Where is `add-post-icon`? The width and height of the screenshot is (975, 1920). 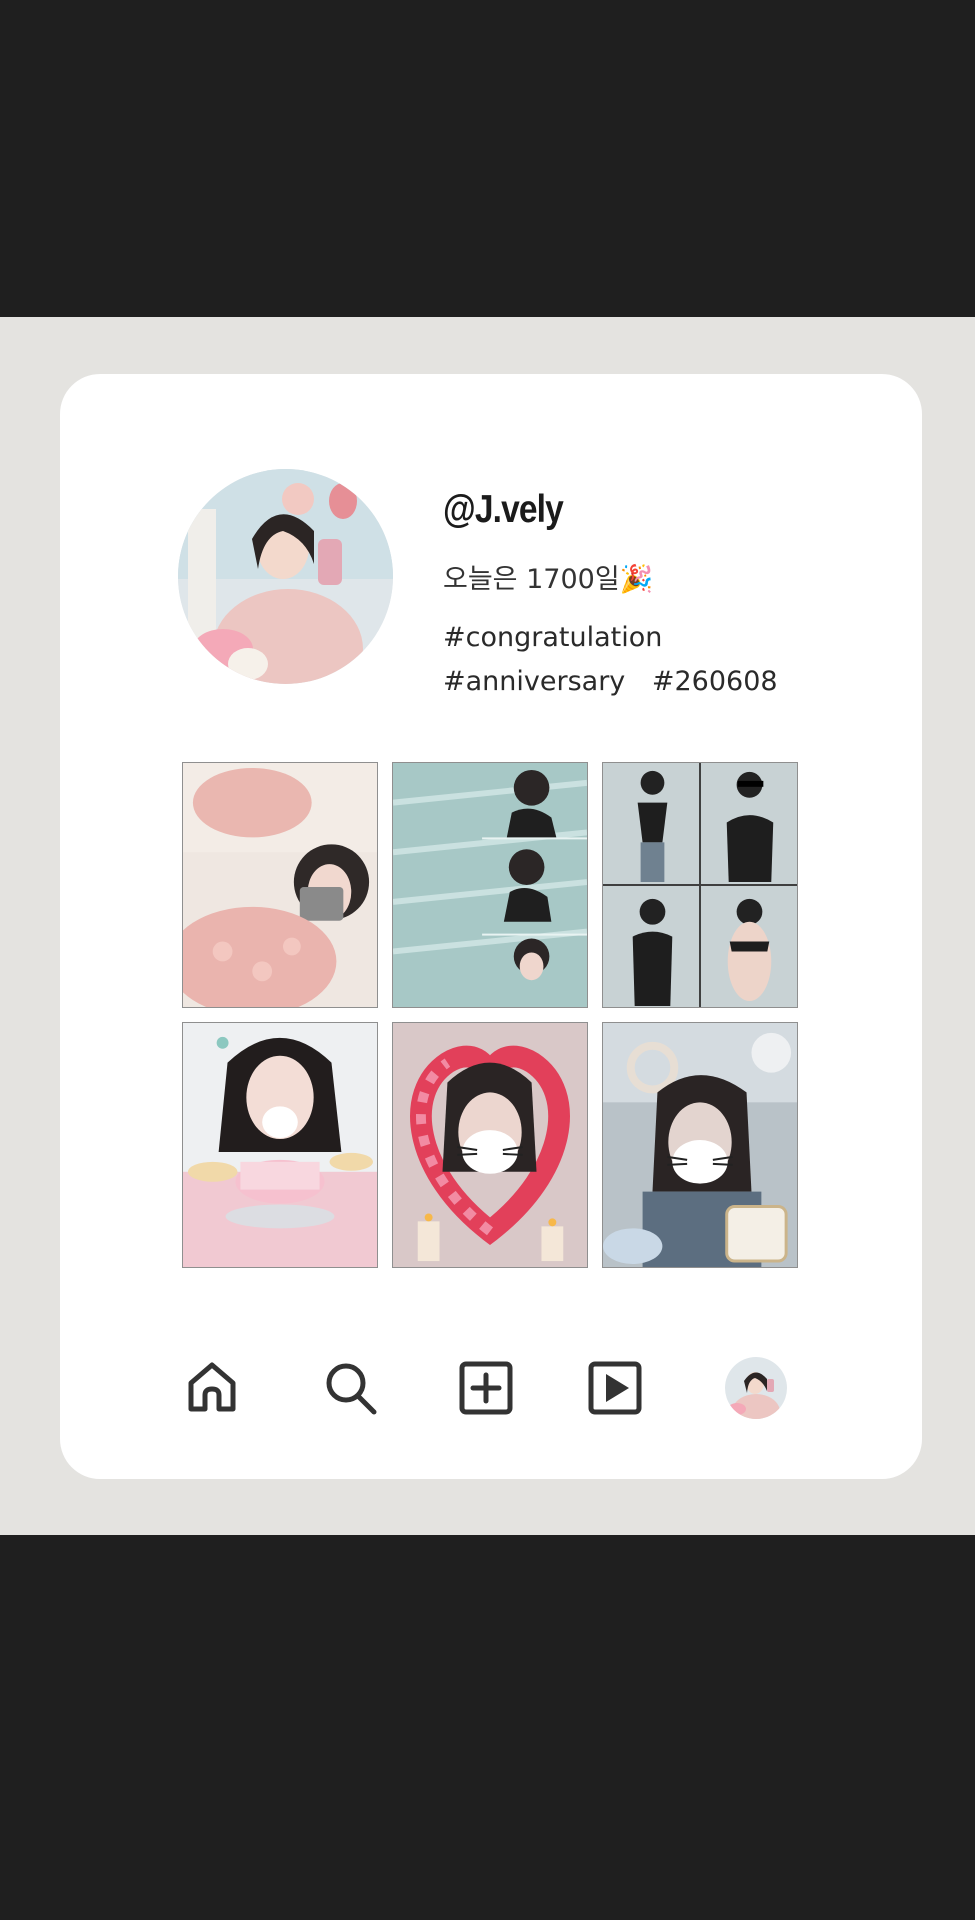
add-post-icon is located at coordinates (486, 1388).